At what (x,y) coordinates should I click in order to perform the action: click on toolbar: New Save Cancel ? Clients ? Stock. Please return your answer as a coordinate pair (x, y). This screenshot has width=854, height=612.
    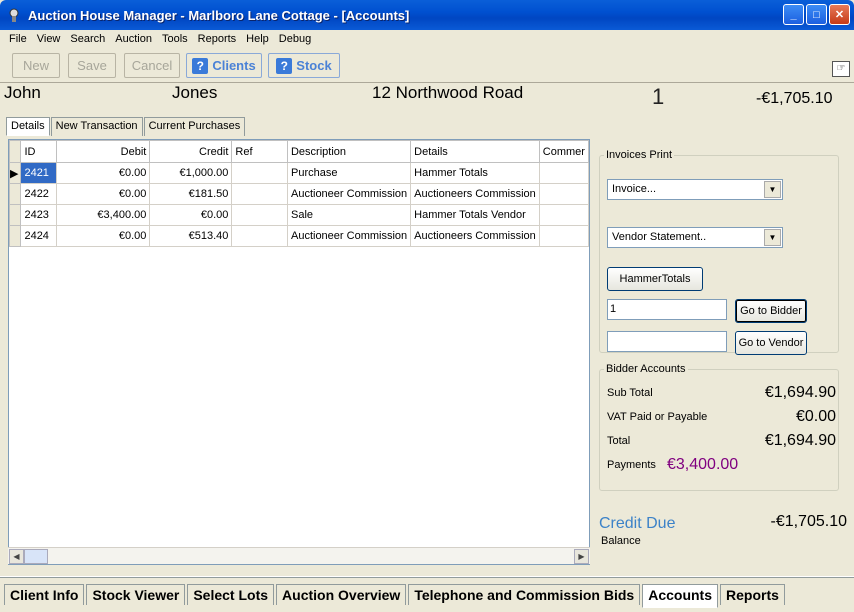
    Looking at the image, I should click on (427, 66).